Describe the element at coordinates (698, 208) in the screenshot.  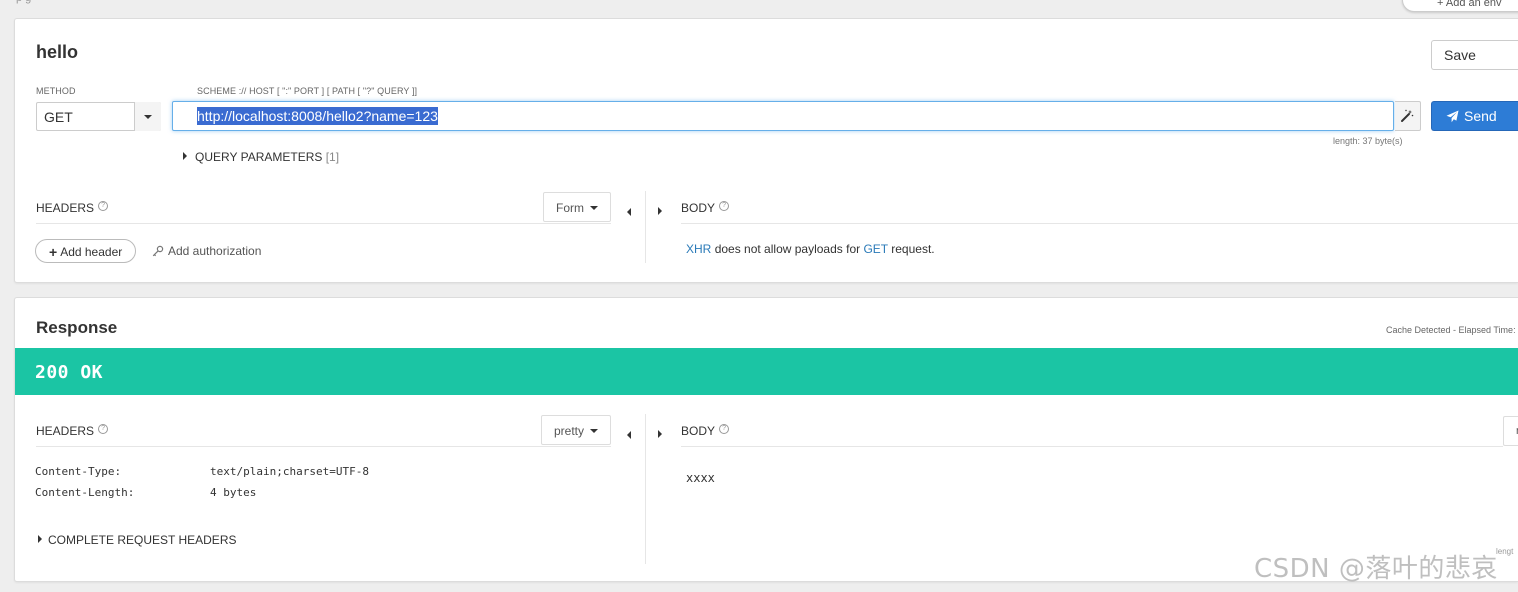
I see `request-body-label: BODY` at that location.